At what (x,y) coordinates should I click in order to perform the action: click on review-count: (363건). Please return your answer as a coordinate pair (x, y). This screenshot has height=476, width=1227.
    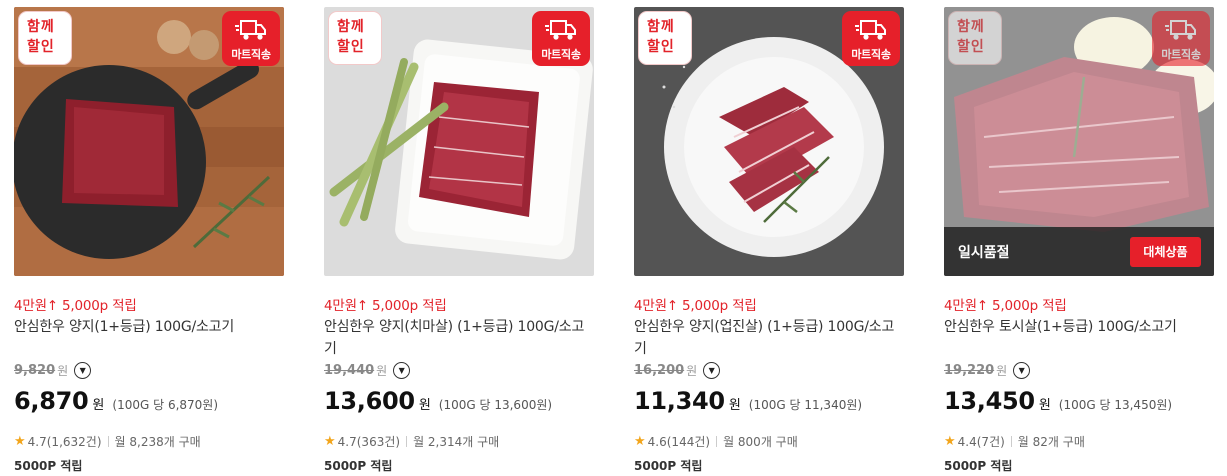
    Looking at the image, I should click on (378, 442).